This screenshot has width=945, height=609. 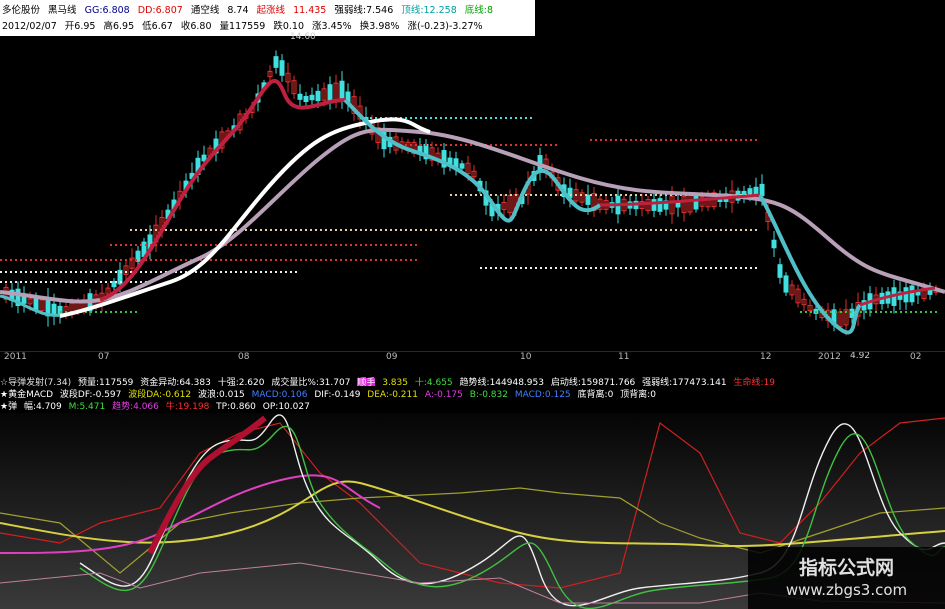 What do you see at coordinates (526, 357) in the screenshot?
I see `axis-tick-10: 10` at bounding box center [526, 357].